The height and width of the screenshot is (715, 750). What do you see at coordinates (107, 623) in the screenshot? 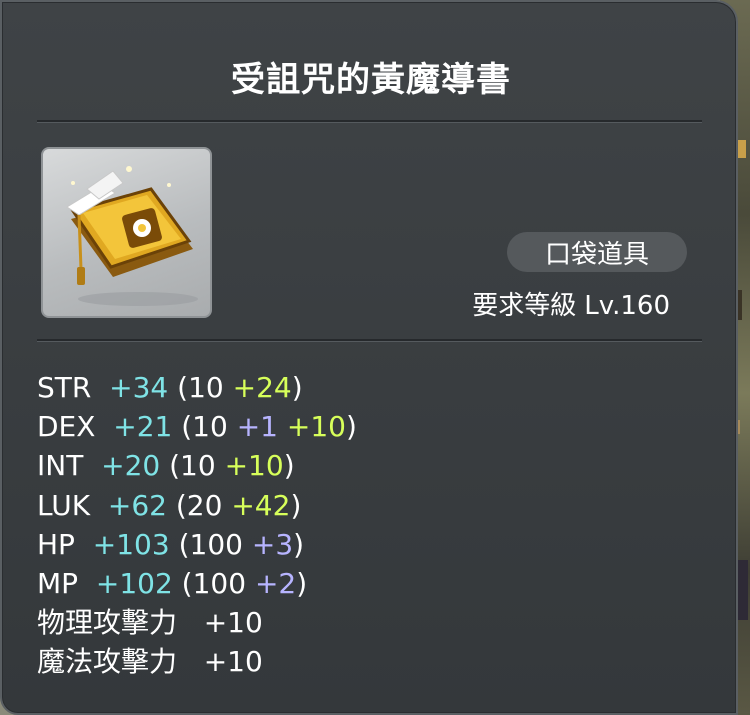
I see `stat-name: 物理攻擊力` at bounding box center [107, 623].